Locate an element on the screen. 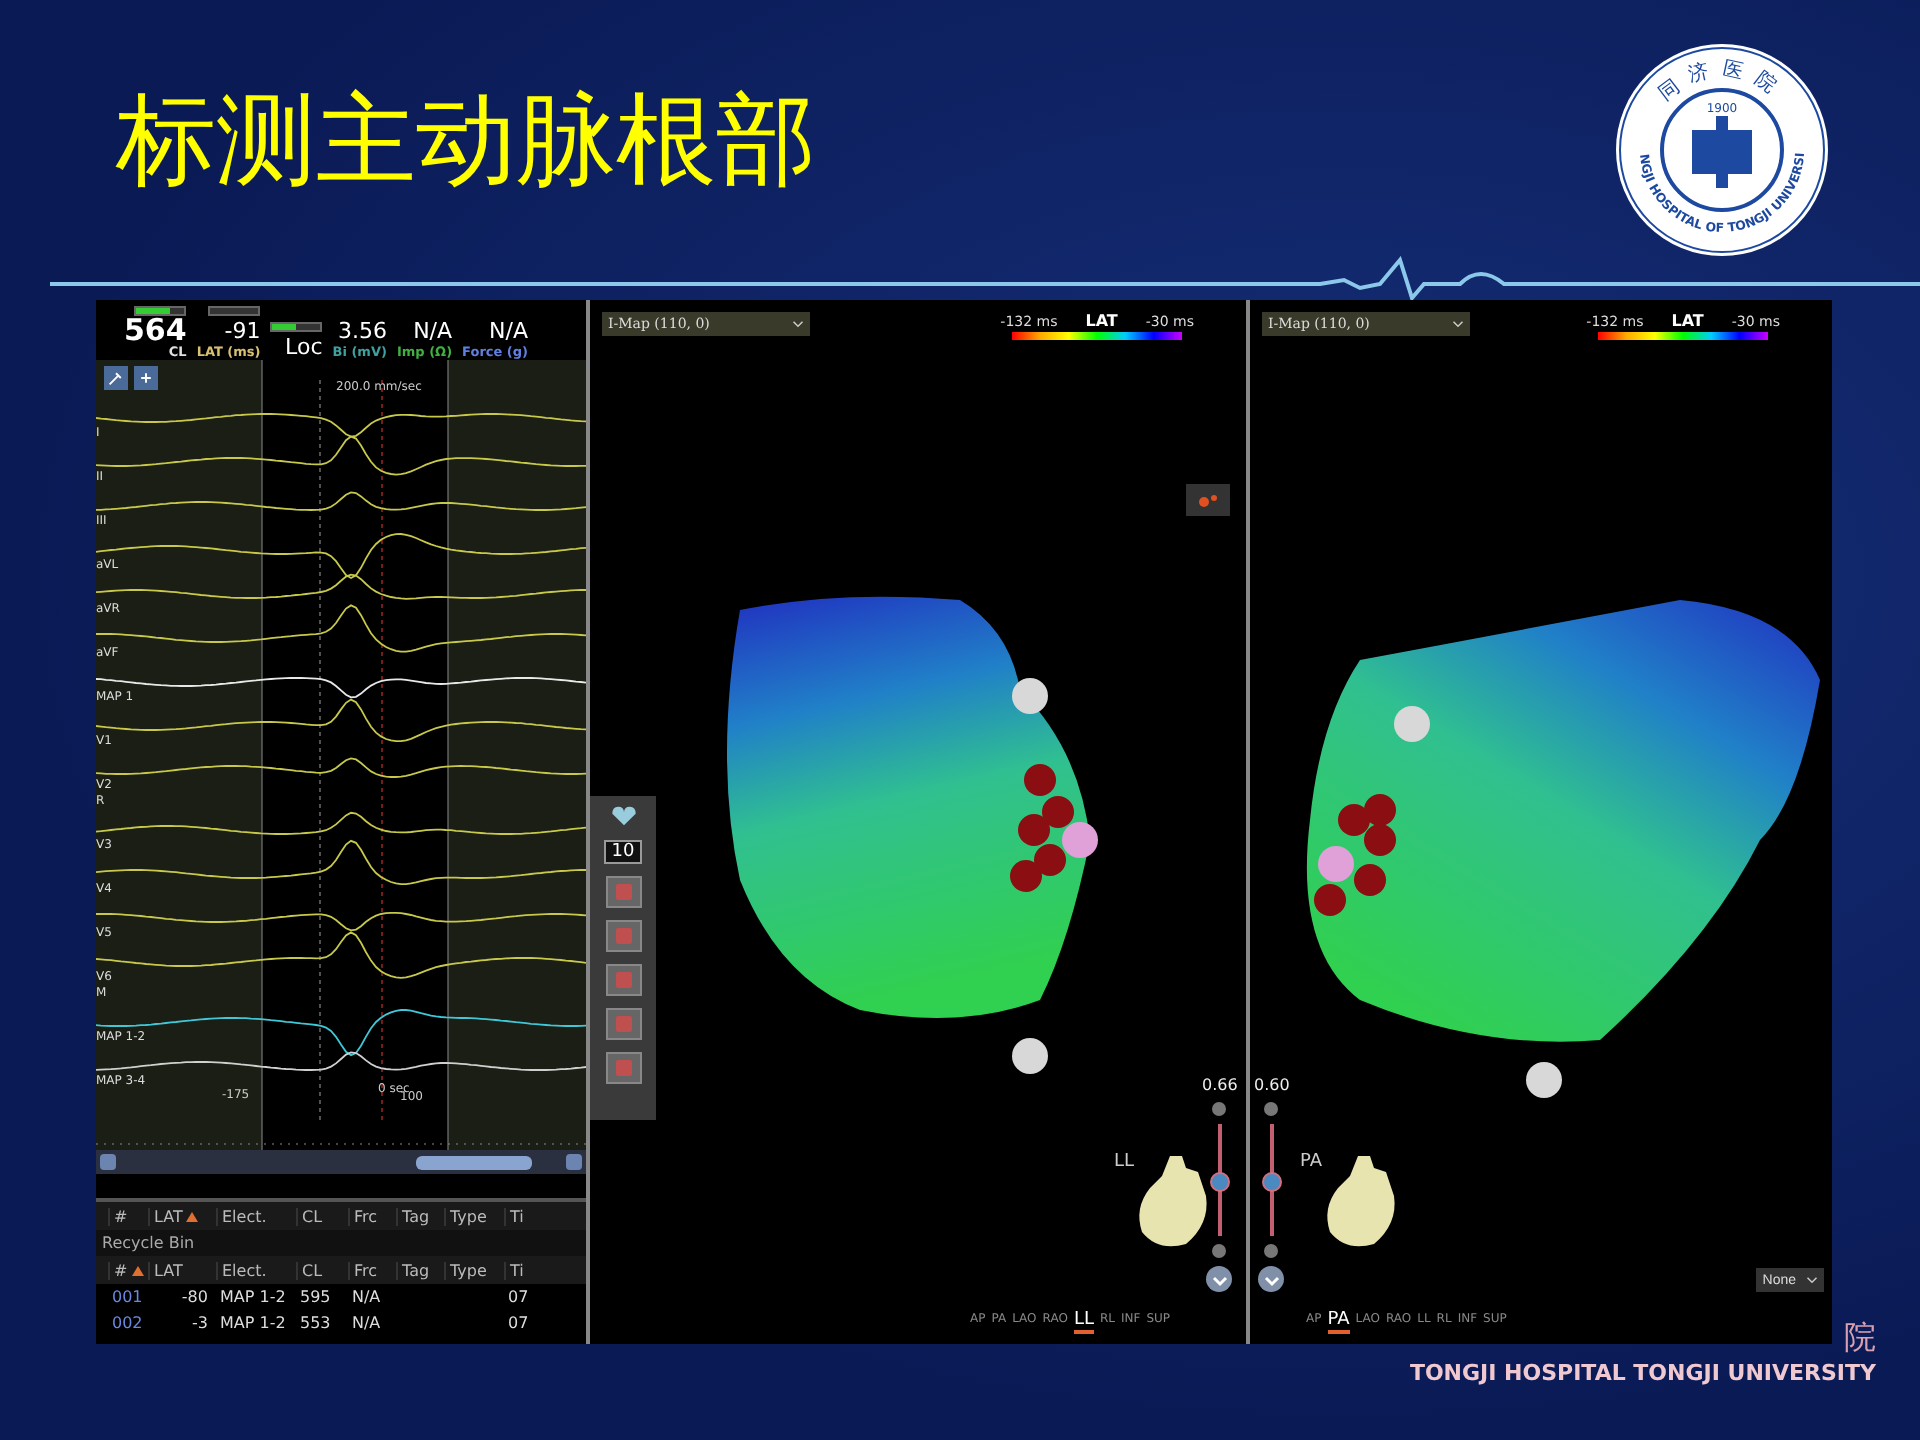 This screenshot has height=1440, width=1920. footer-text: TONGJI HOSPITAL TONGJI UNIVERSITY is located at coordinates (1642, 1374).